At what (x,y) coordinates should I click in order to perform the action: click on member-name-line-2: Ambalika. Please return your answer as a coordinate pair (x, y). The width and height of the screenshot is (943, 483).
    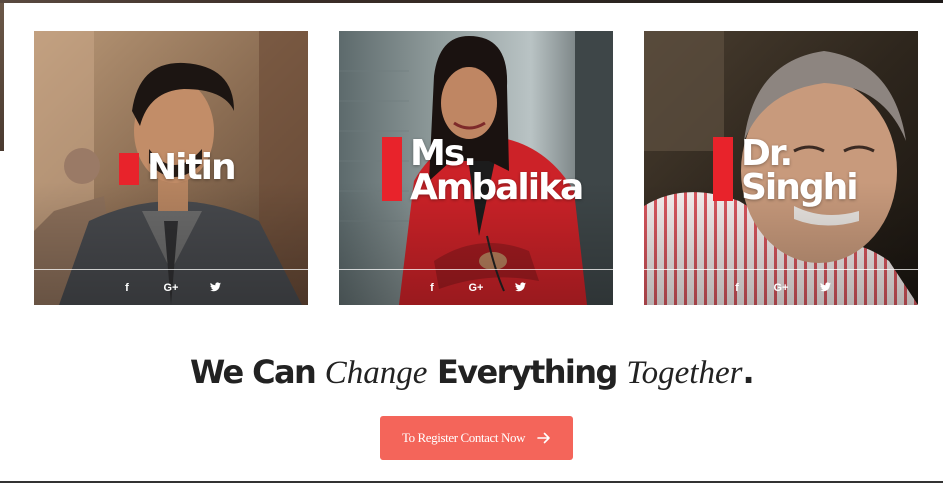
    Looking at the image, I should click on (497, 187).